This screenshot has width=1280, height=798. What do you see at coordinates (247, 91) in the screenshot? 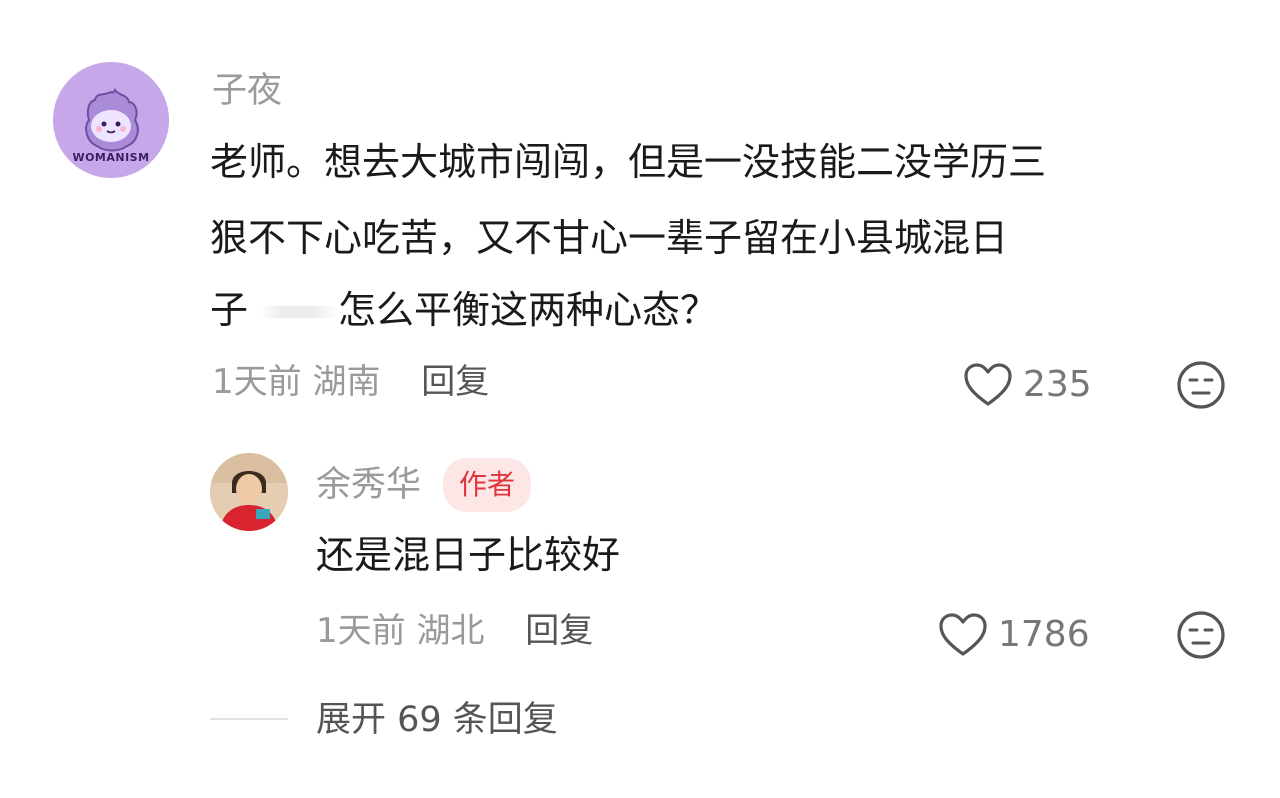
I see `commenter-username: 子夜` at bounding box center [247, 91].